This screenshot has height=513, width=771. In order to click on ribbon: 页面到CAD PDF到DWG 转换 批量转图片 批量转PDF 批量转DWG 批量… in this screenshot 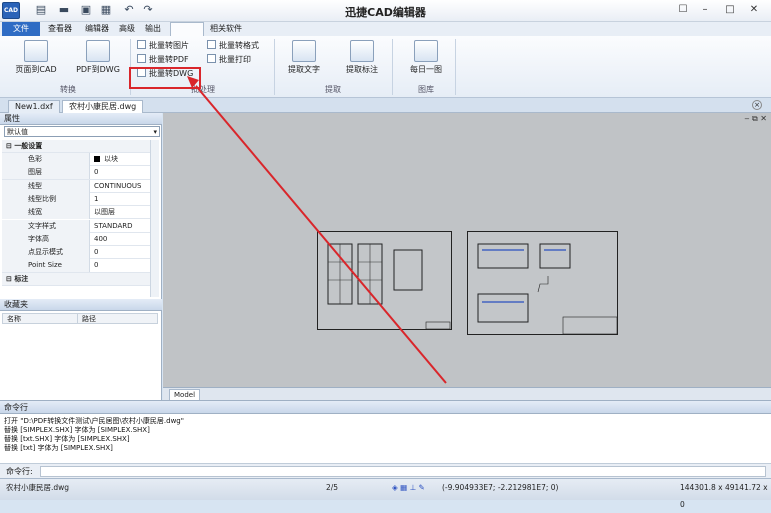, I will do `click(385, 67)`.